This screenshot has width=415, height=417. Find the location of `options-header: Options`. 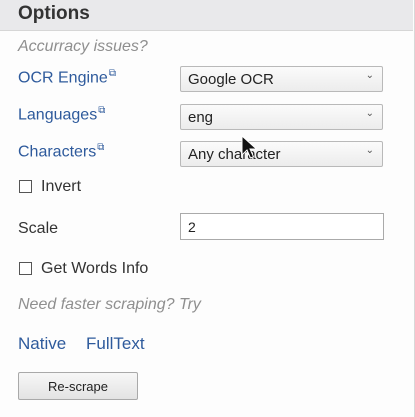

options-header: Options is located at coordinates (206, 15).